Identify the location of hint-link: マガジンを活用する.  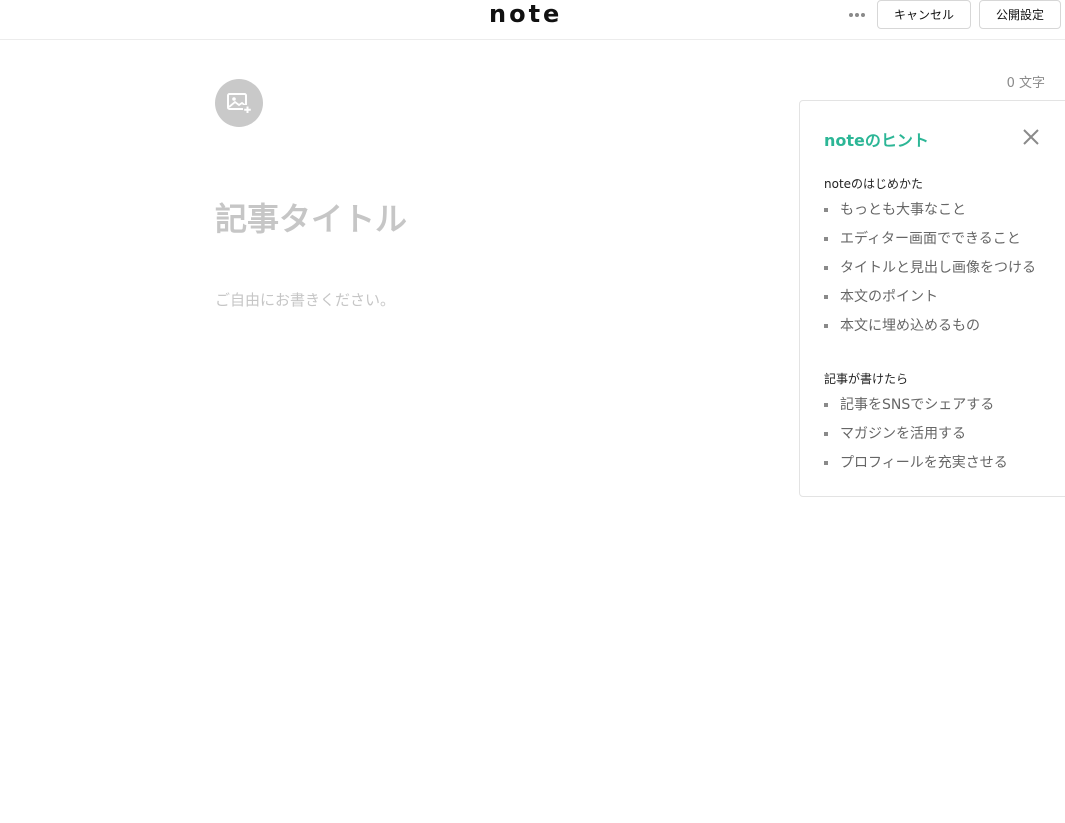
(916, 438).